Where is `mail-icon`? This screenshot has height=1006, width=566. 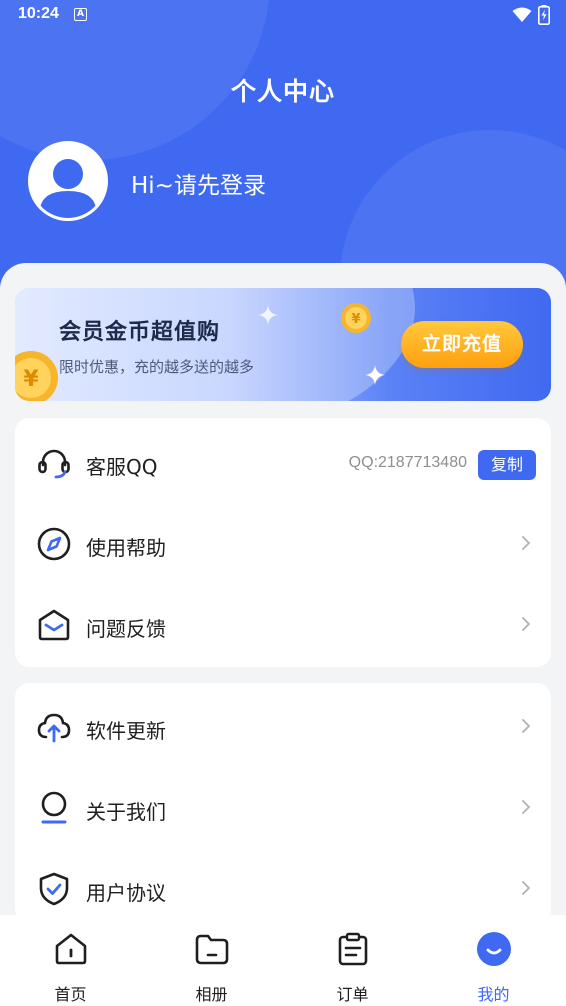
mail-icon is located at coordinates (54, 625).